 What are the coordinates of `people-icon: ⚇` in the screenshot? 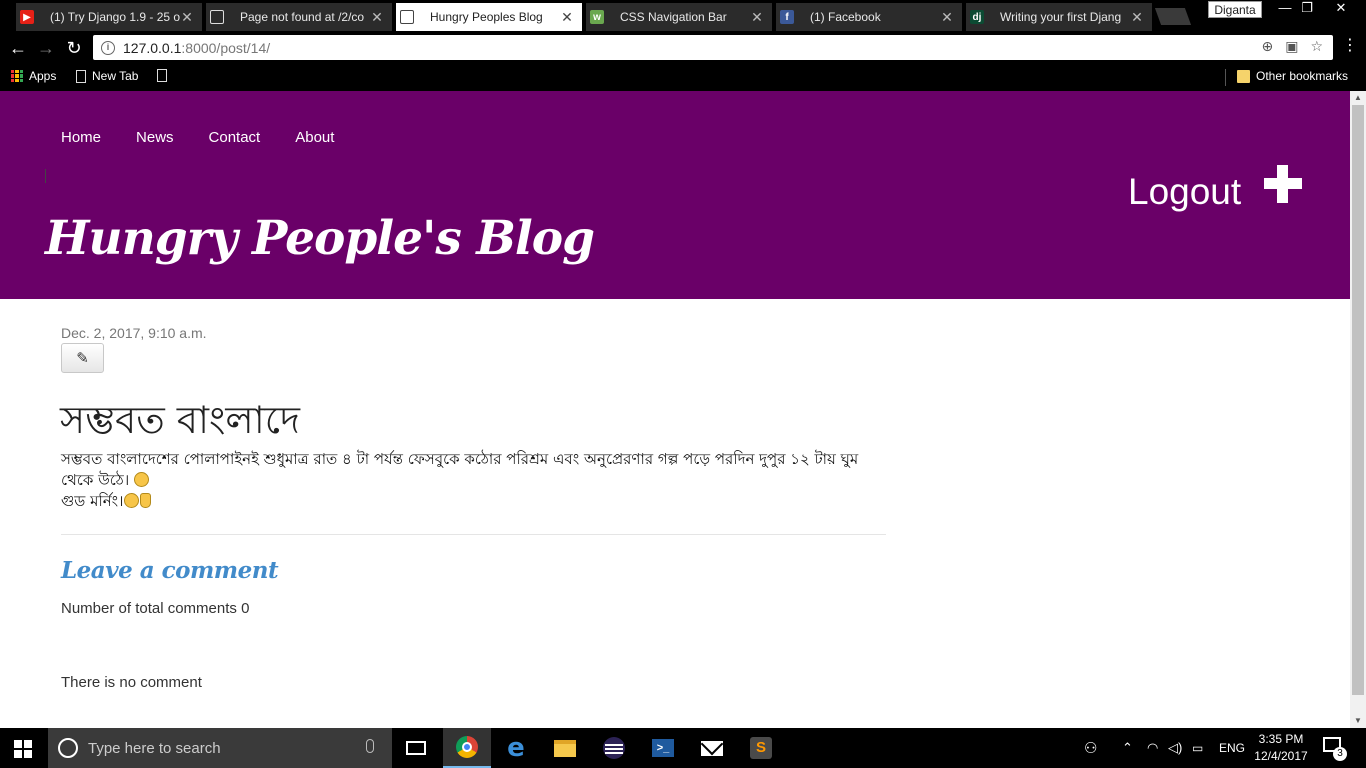 It's located at (1090, 748).